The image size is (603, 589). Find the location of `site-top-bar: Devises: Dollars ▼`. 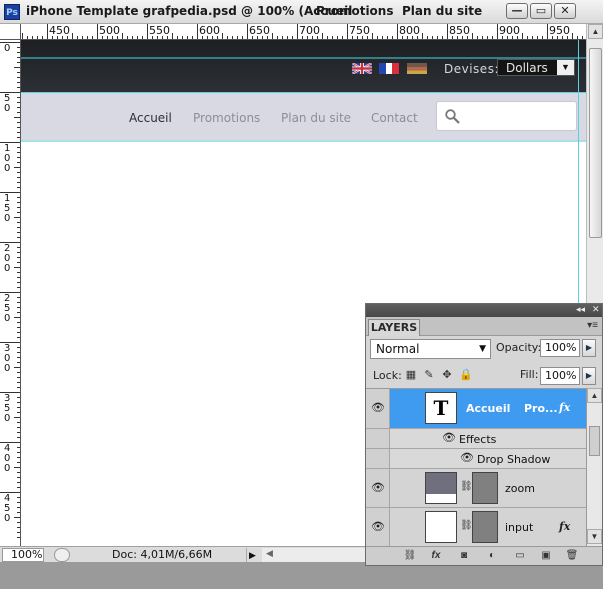

site-top-bar: Devises: Dollars ▼ is located at coordinates (303, 66).